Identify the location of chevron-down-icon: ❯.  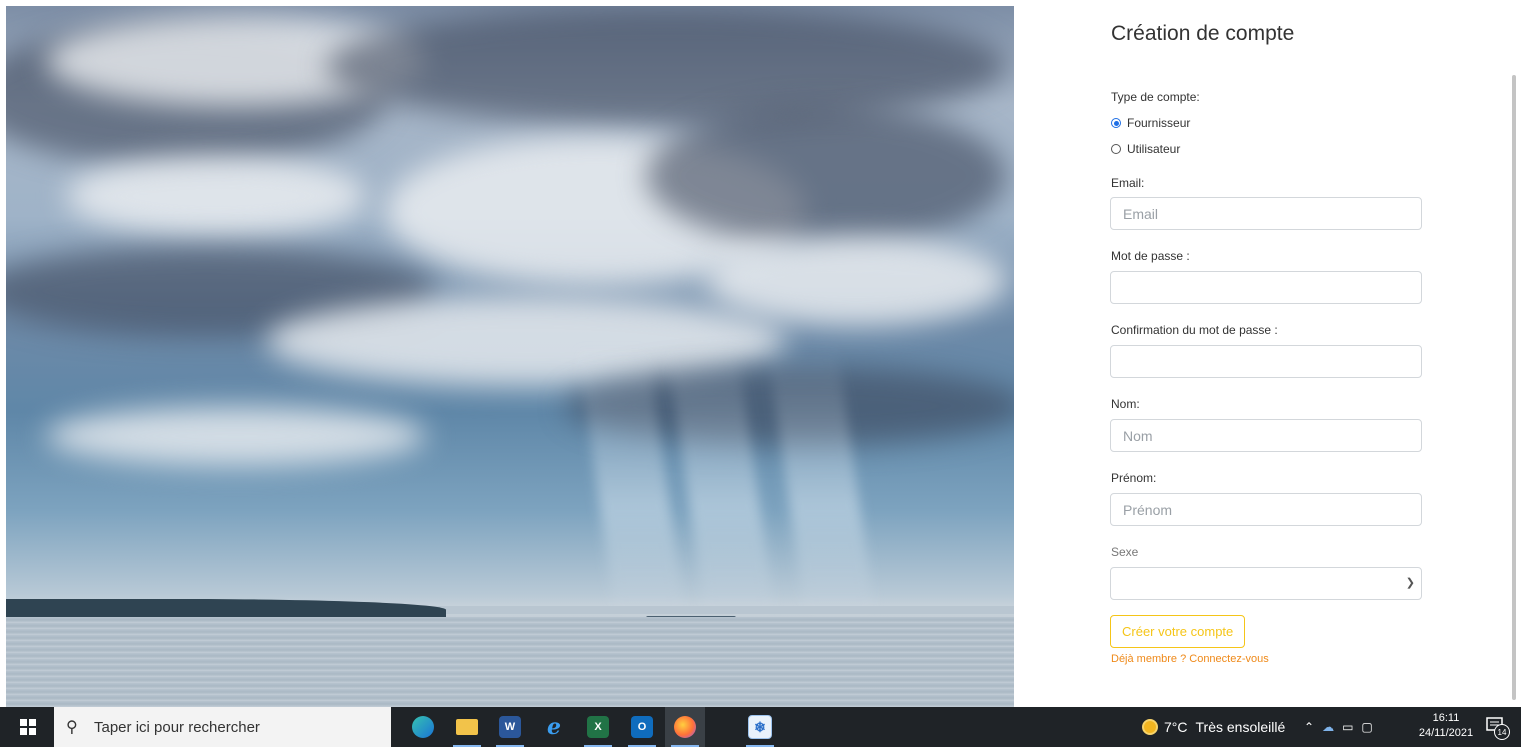
(1410, 583).